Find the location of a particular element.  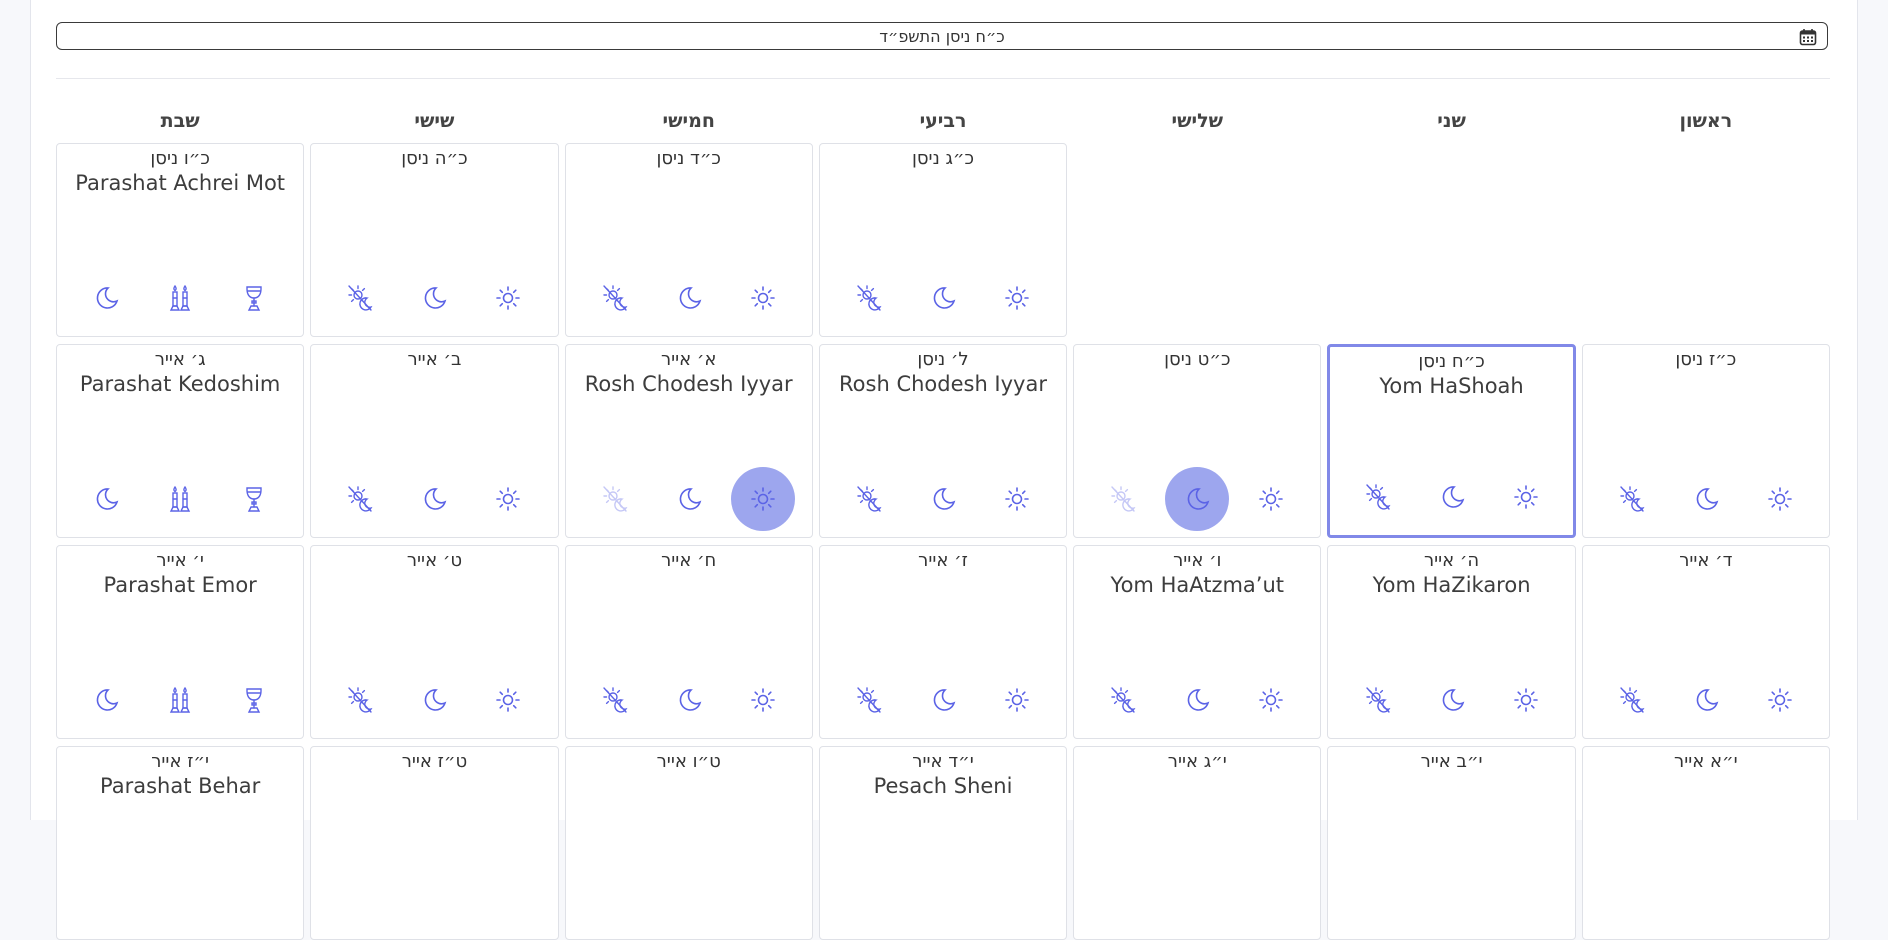

day-cell: י״ב אייר is located at coordinates (1451, 843).